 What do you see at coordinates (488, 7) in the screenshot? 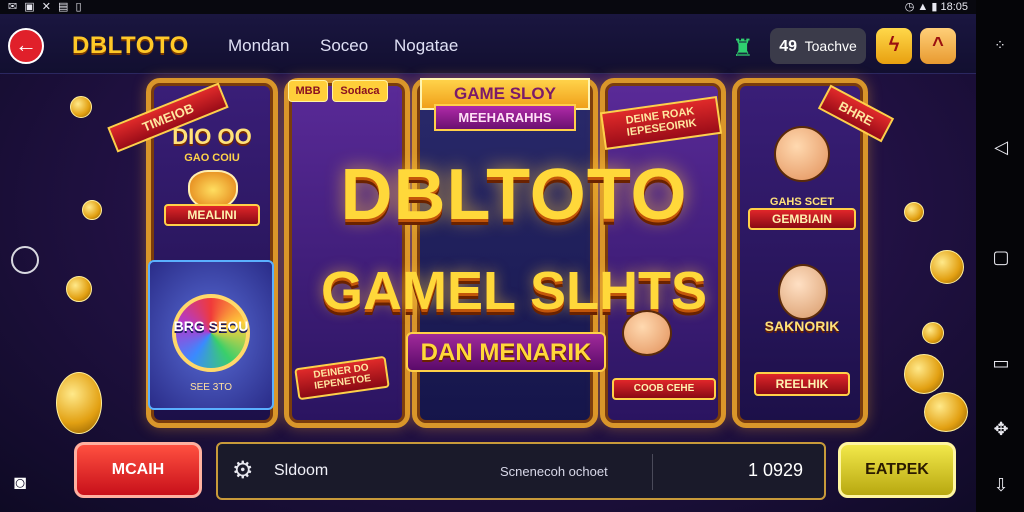
I see `status-bar: ✉ ▣ ✕ ▤ ▯ ◷ ▲ ▮ 18:05` at bounding box center [488, 7].